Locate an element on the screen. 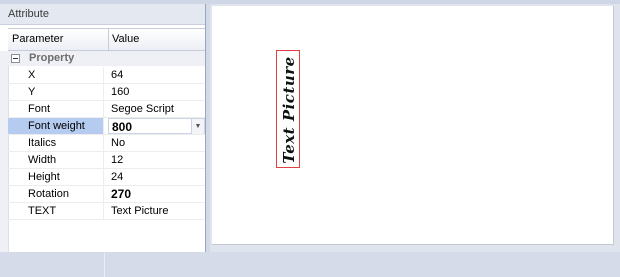  property-value: 64 is located at coordinates (156, 75).